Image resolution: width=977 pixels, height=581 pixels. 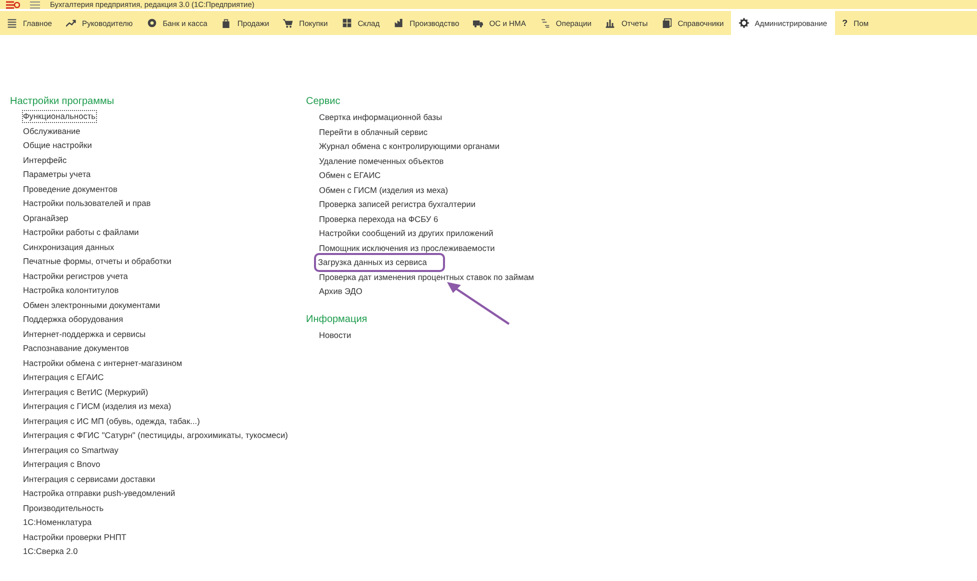 What do you see at coordinates (373, 131) in the screenshot?
I see `menu-link: Перейти в облачный сервис` at bounding box center [373, 131].